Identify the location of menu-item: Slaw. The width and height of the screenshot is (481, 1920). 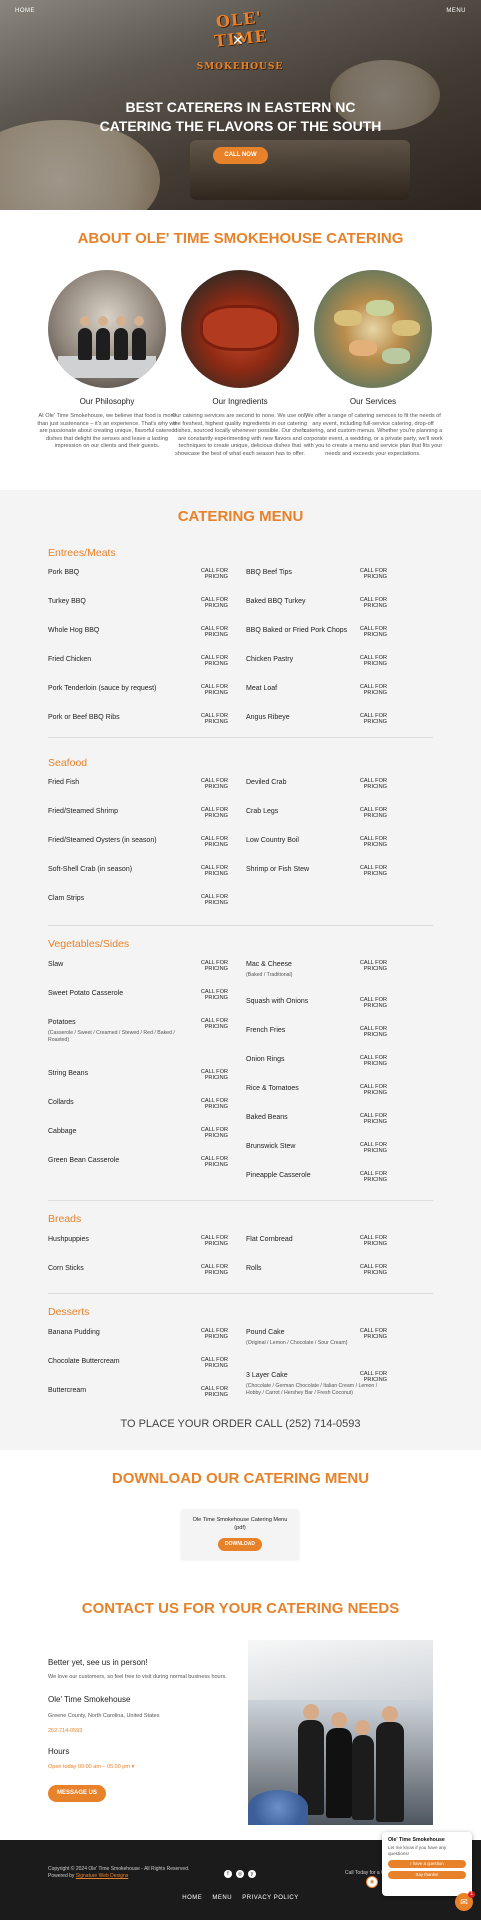
(118, 964).